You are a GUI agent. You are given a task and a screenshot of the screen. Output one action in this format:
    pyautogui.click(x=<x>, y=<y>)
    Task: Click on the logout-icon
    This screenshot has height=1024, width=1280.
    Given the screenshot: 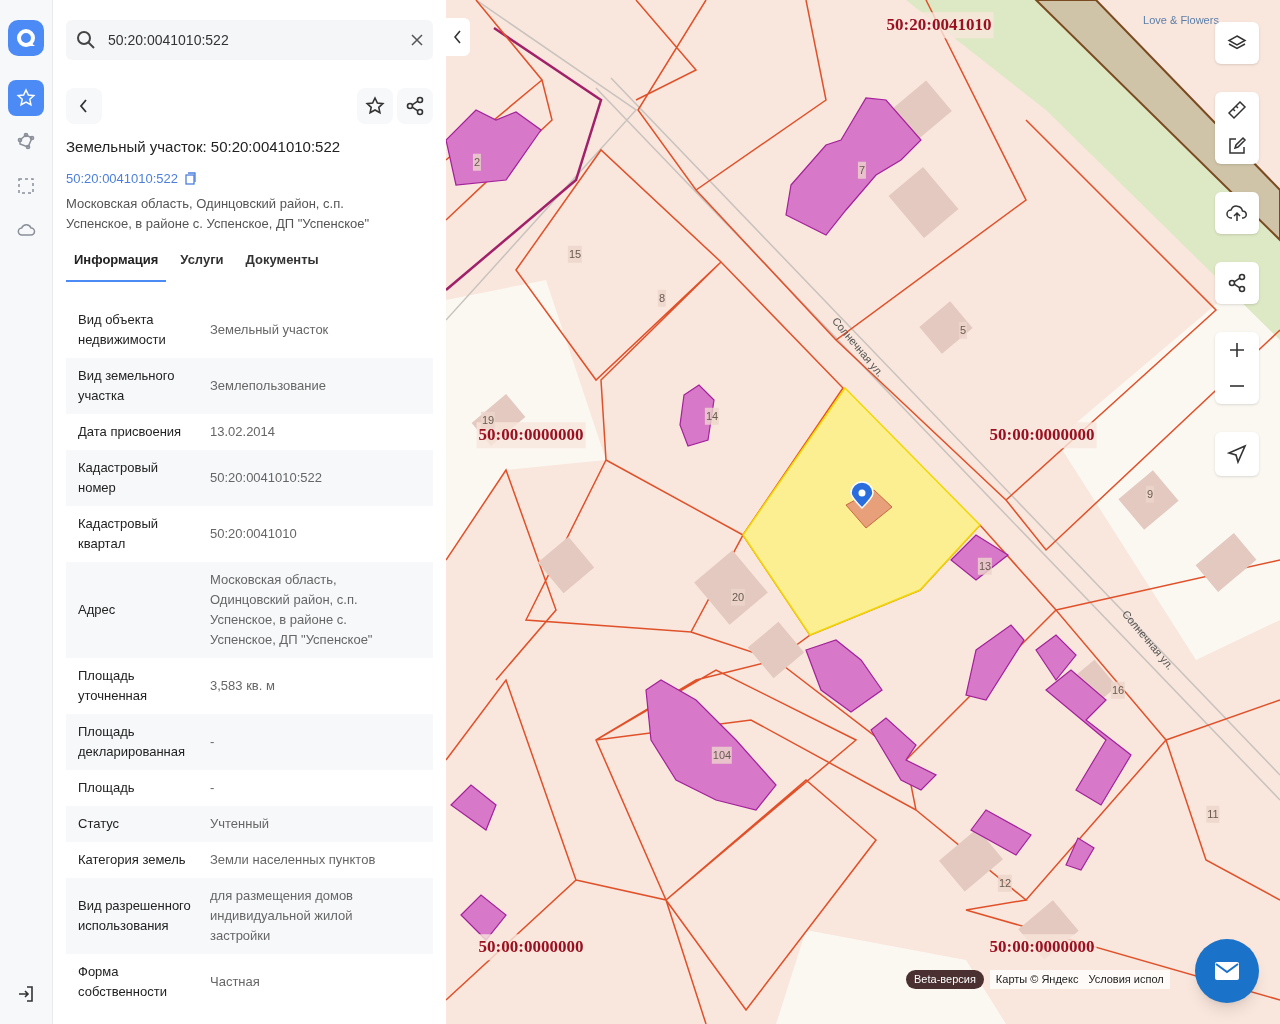 What is the action you would take?
    pyautogui.click(x=26, y=994)
    